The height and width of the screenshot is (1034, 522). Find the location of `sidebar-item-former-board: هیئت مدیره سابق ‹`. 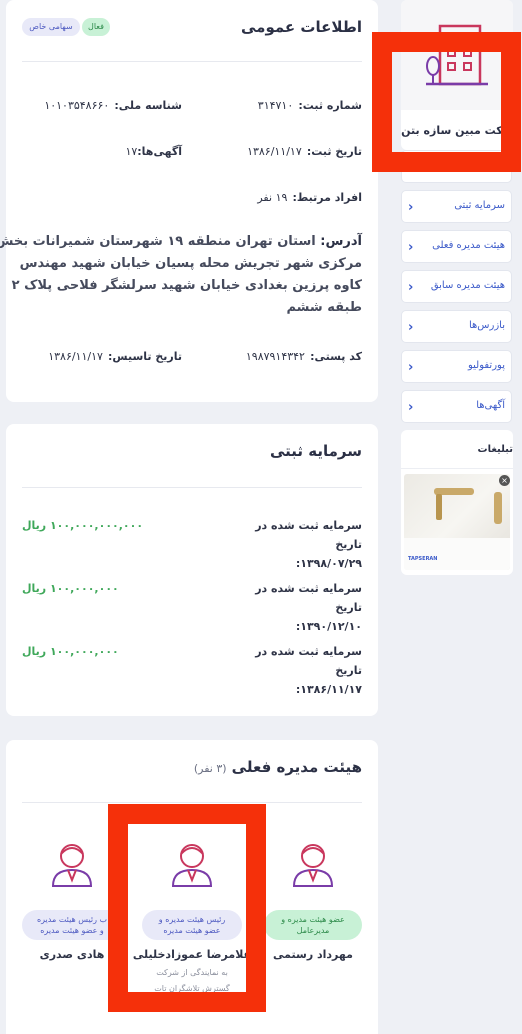

sidebar-item-former-board: هیئت مدیره سابق ‹ is located at coordinates (456, 286).